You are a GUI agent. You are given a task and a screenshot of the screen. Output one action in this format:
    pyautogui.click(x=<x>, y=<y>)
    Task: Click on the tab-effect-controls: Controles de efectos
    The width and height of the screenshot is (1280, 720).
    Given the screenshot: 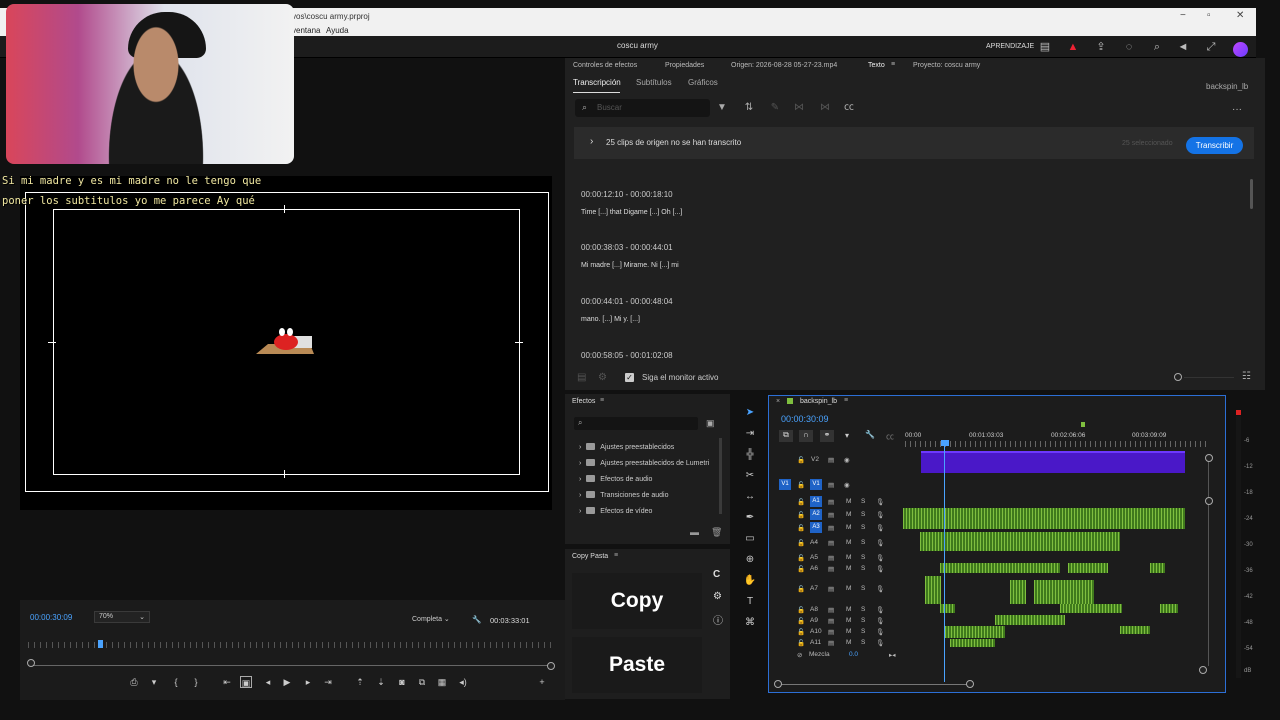 What is the action you would take?
    pyautogui.click(x=605, y=65)
    